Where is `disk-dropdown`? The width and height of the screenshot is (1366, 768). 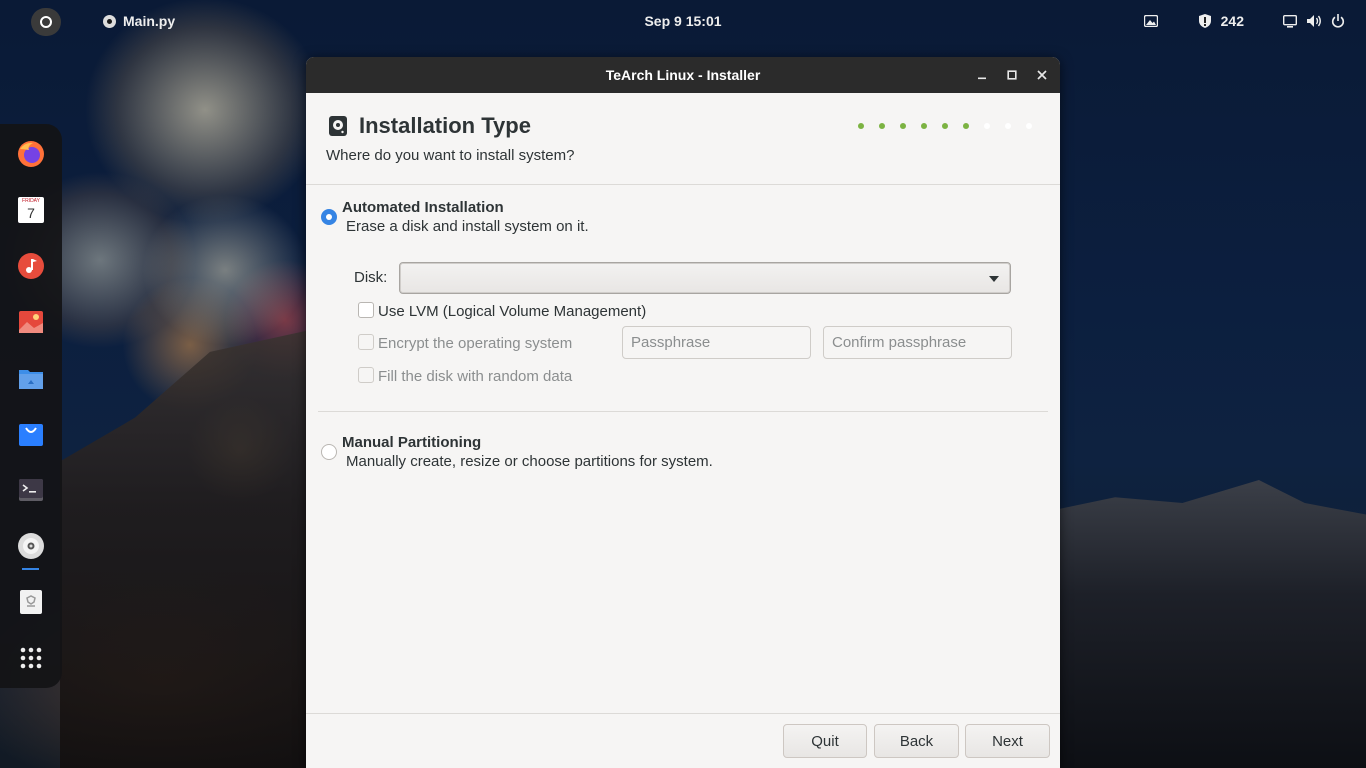
disk-dropdown is located at coordinates (705, 278).